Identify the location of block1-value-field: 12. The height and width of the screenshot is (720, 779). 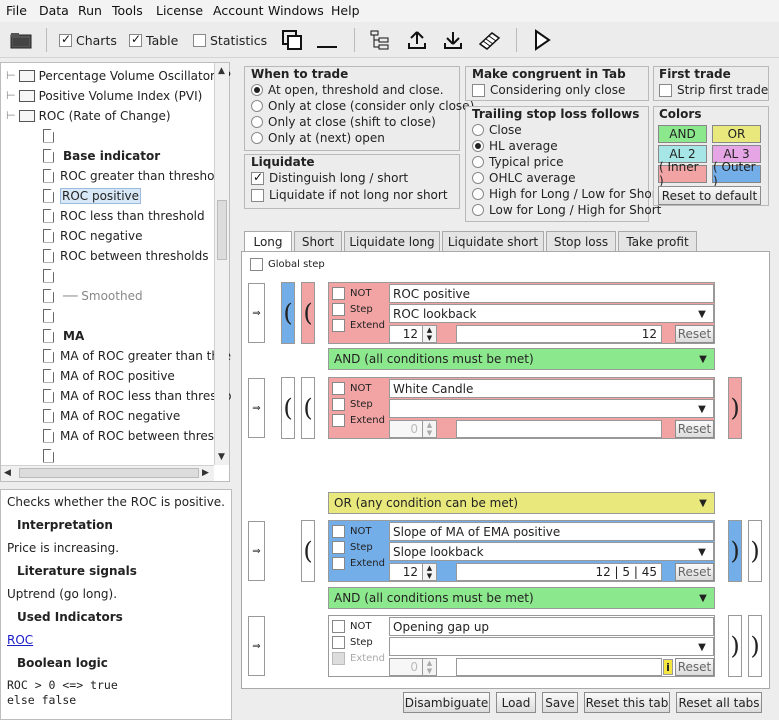
(559, 334).